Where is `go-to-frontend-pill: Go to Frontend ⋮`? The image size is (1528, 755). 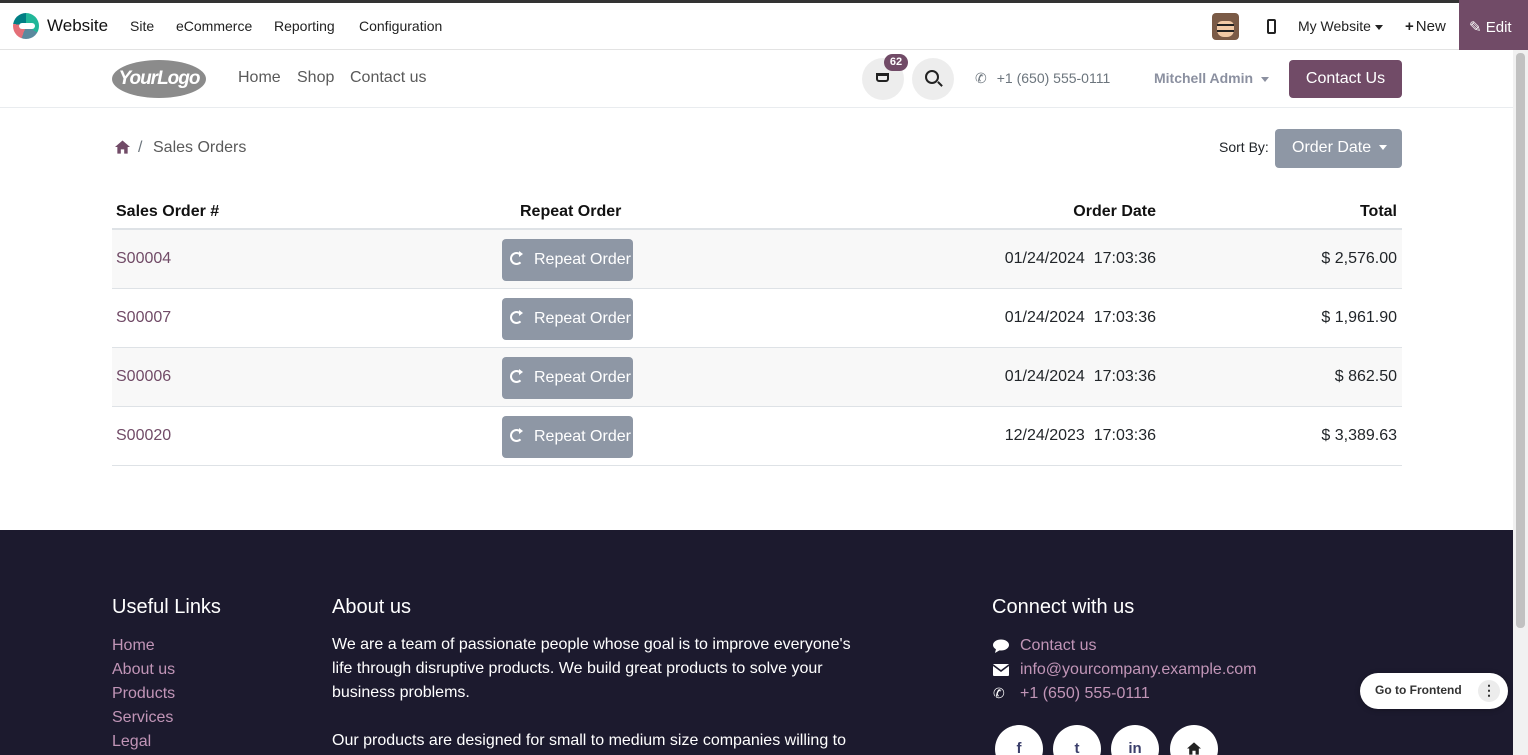 go-to-frontend-pill: Go to Frontend ⋮ is located at coordinates (1434, 691).